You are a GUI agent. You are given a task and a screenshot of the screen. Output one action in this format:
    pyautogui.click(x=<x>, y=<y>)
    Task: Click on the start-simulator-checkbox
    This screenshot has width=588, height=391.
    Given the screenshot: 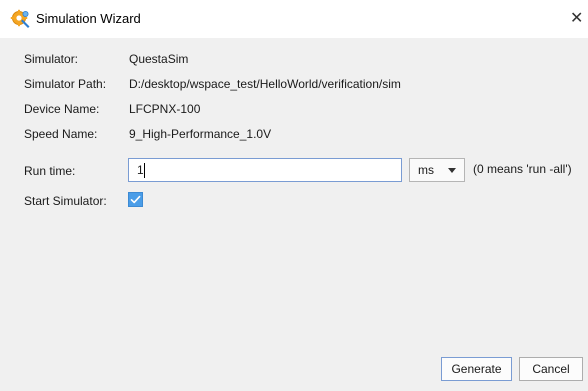 What is the action you would take?
    pyautogui.click(x=135, y=199)
    